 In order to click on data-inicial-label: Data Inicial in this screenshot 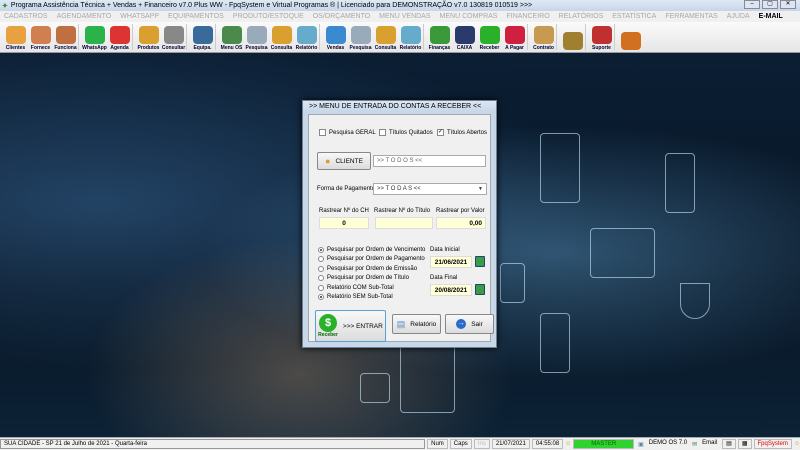, I will do `click(445, 250)`.